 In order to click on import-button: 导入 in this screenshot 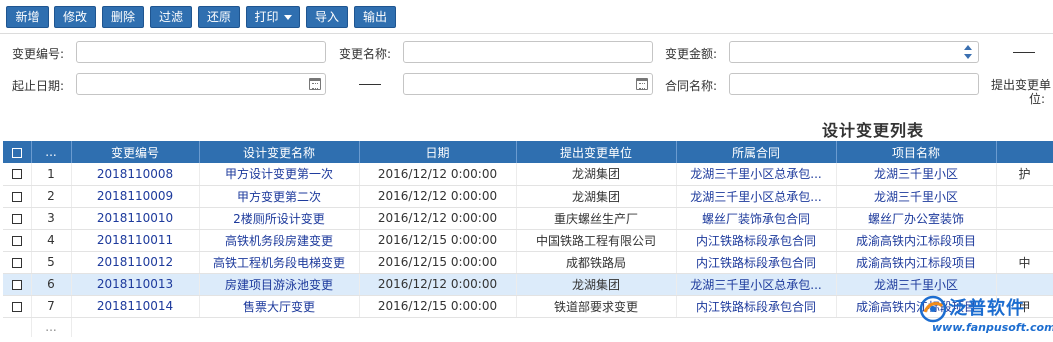, I will do `click(327, 17)`.